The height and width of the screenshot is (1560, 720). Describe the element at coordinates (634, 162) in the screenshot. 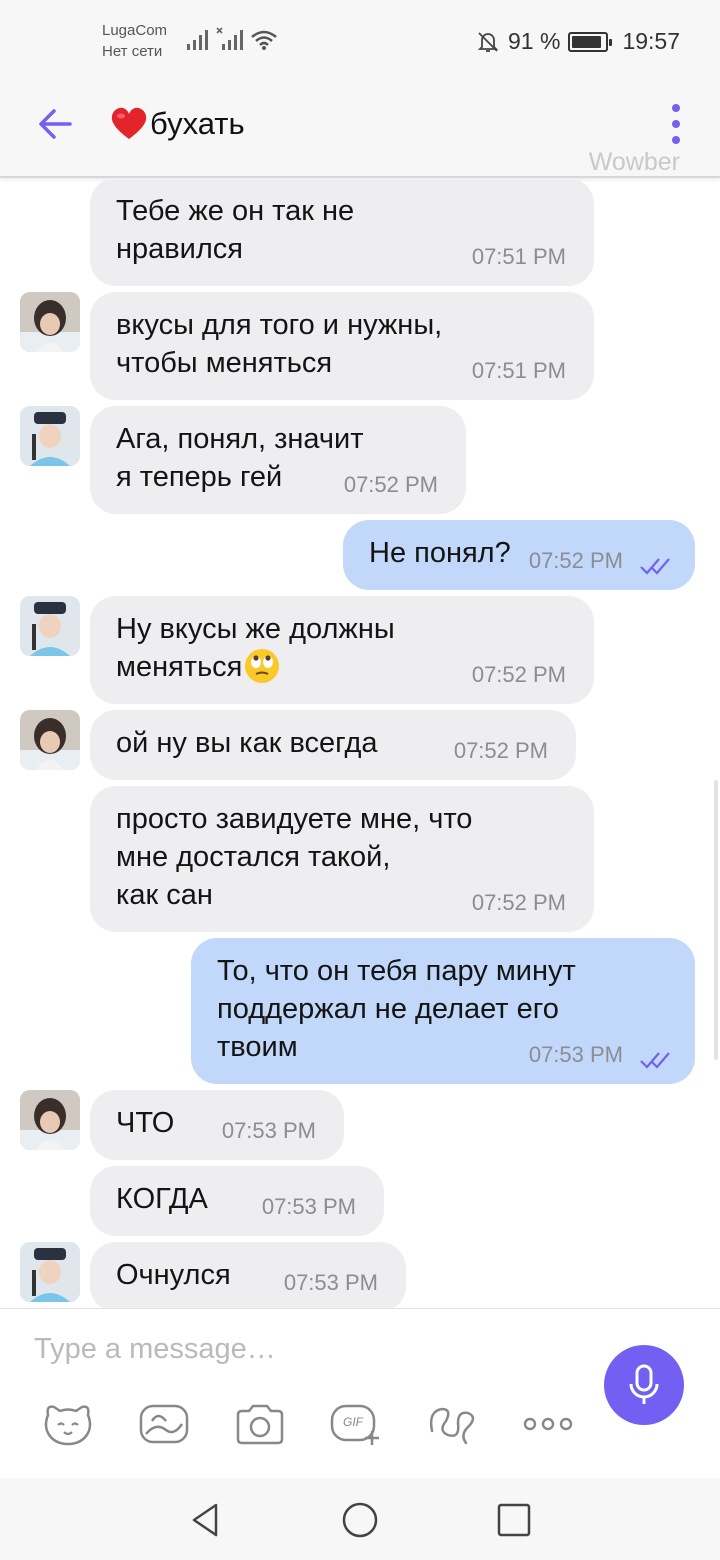

I see `watermark: Wowber` at that location.